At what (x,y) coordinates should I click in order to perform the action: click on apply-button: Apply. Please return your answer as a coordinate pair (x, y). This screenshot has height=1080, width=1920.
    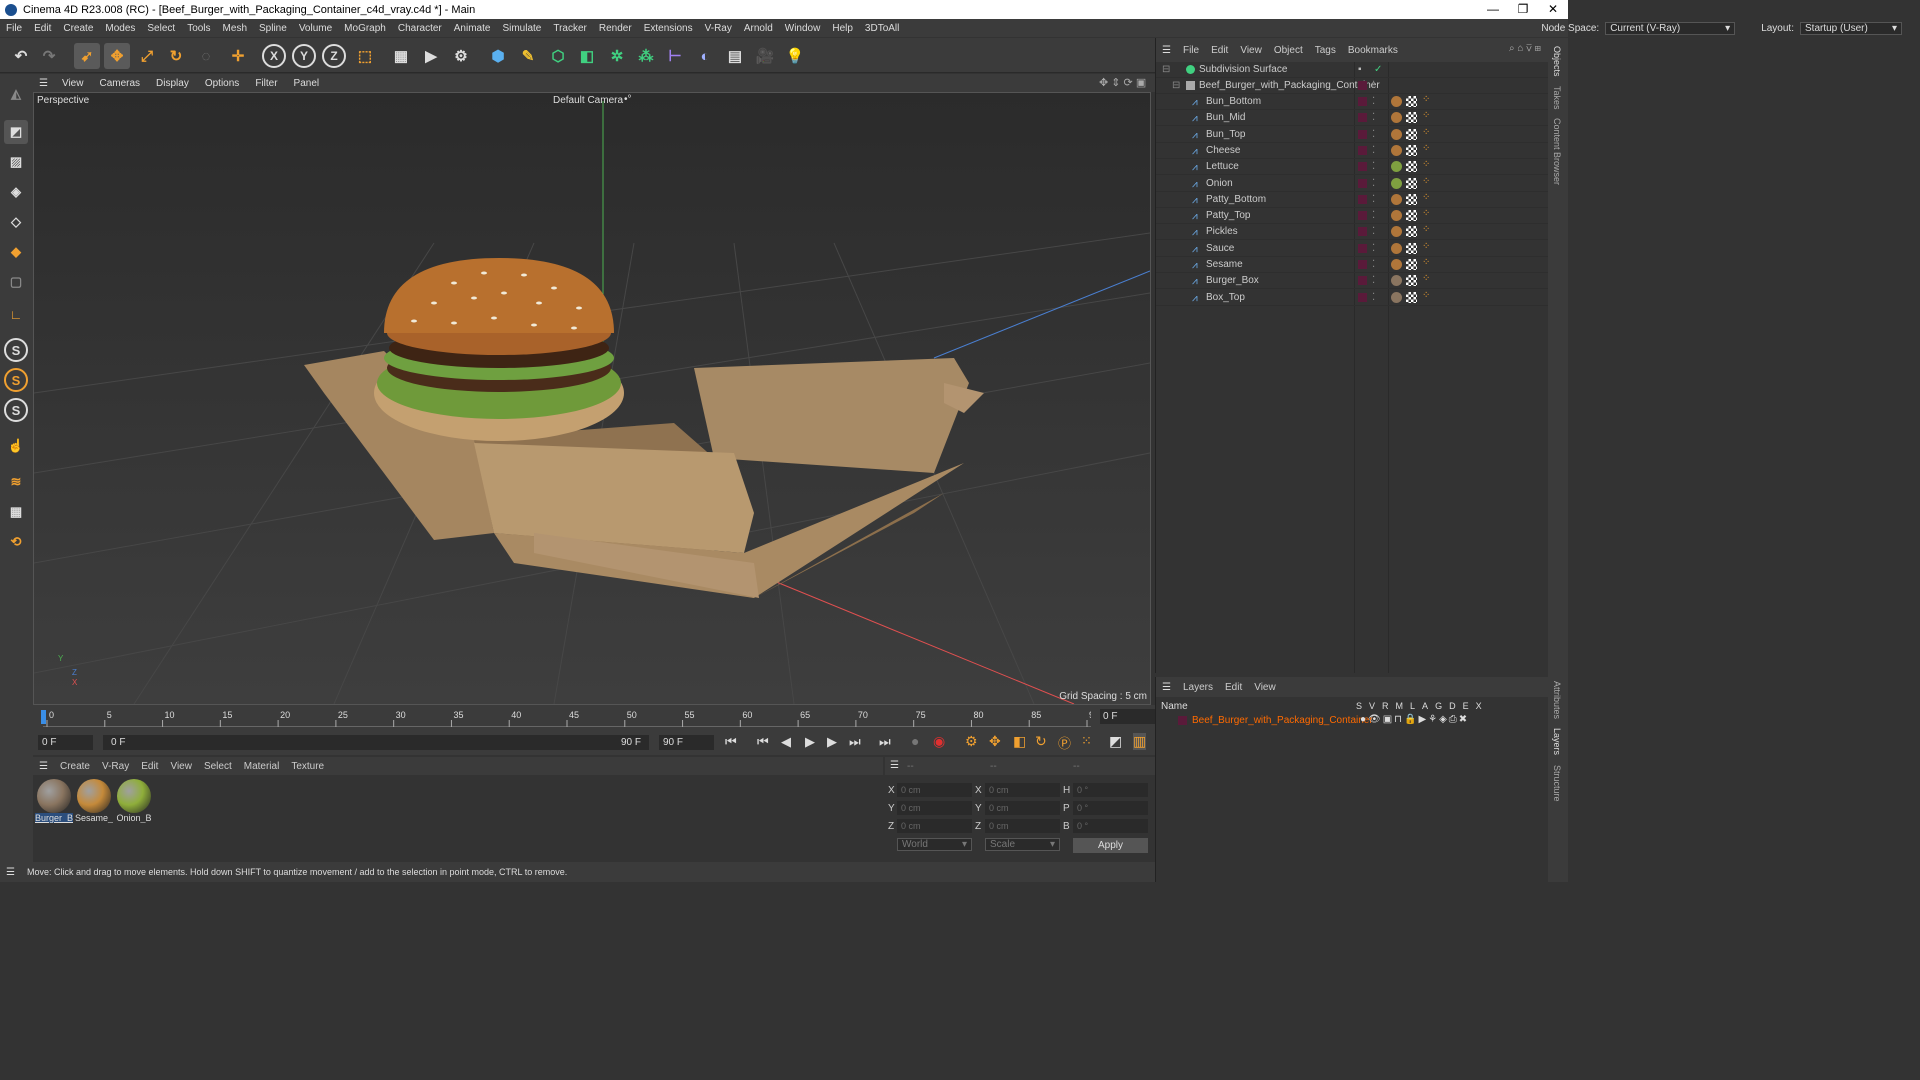
    Looking at the image, I should click on (1110, 845).